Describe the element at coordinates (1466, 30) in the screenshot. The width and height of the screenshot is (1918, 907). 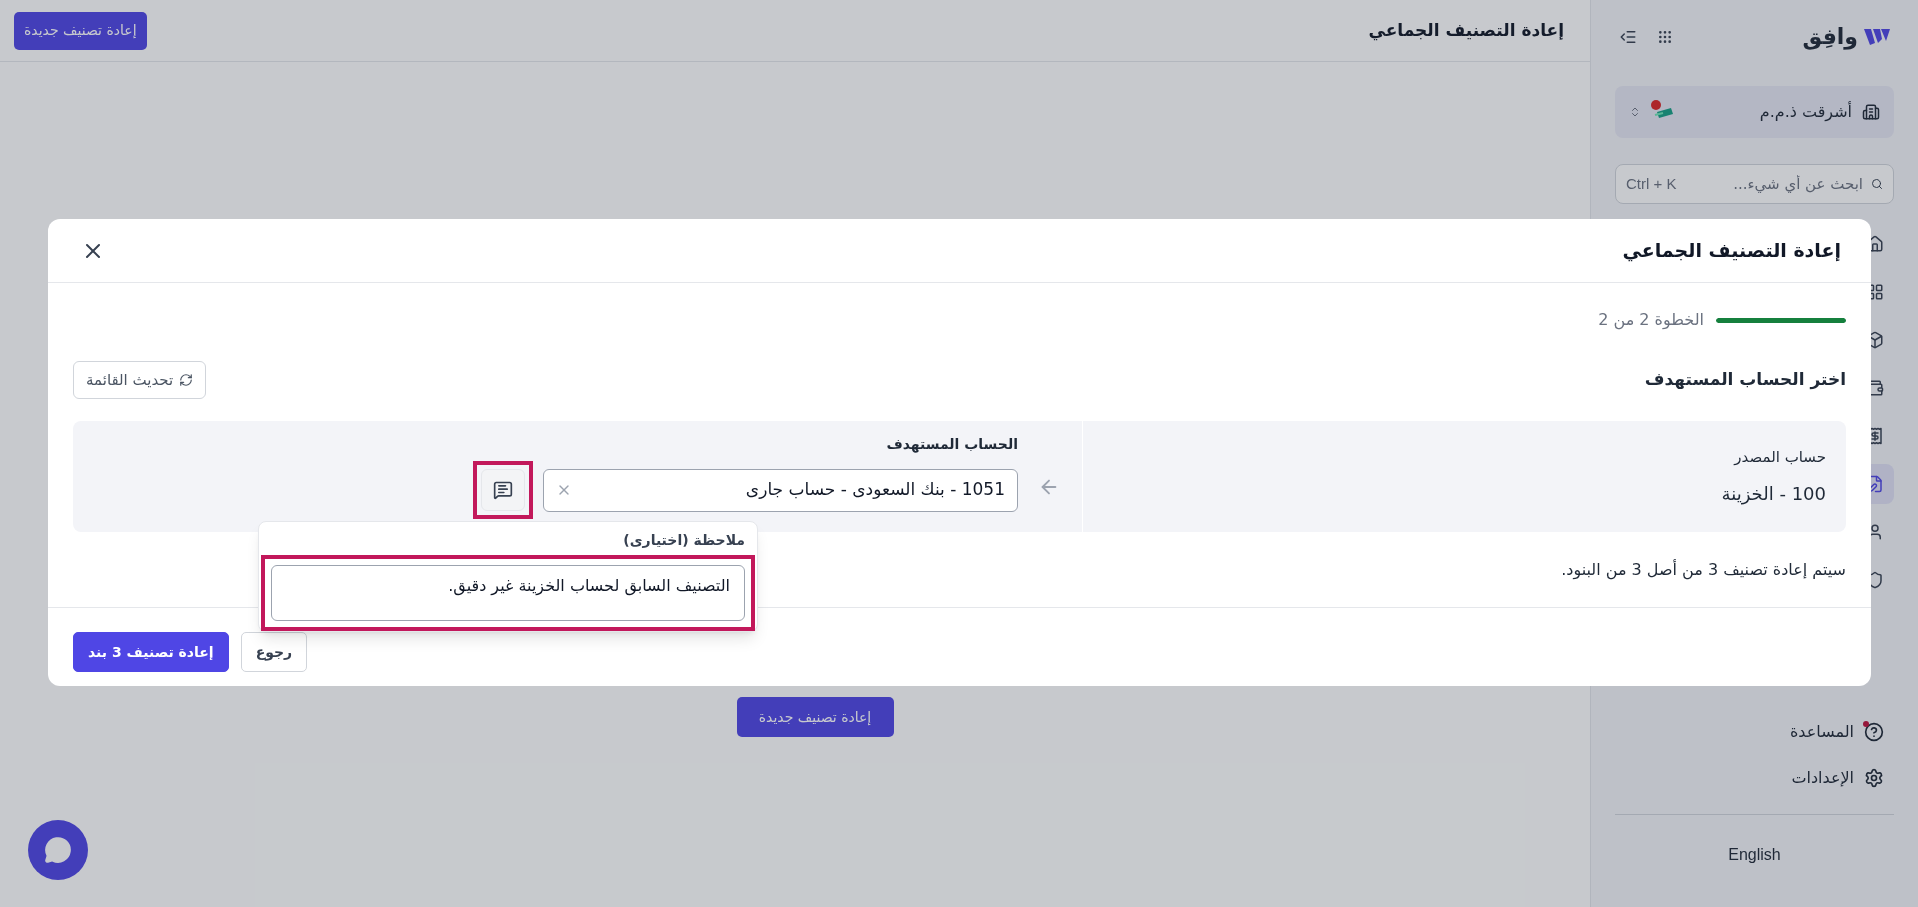
I see `page-title: إعادة التصنيف الجماعي` at that location.